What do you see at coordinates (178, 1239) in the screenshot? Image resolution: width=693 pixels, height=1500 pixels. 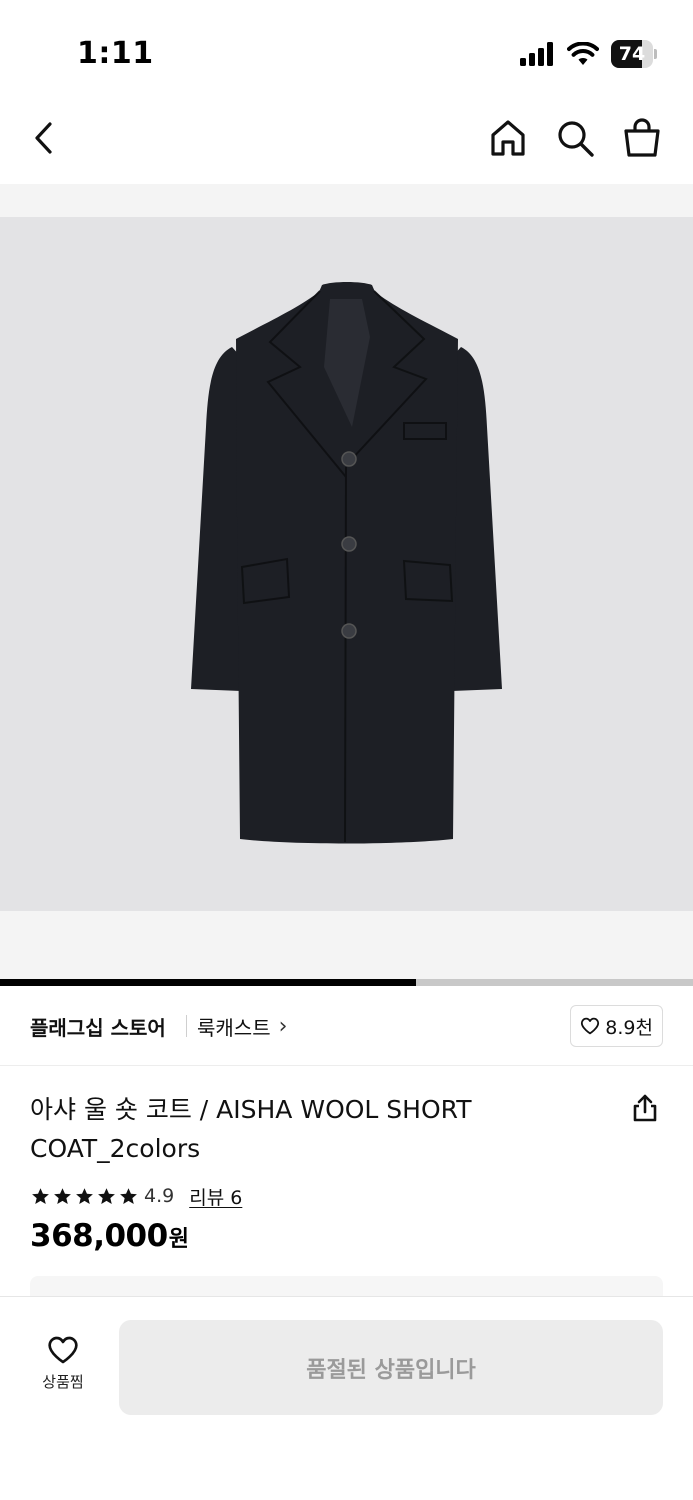 I see `price-unit: 원` at bounding box center [178, 1239].